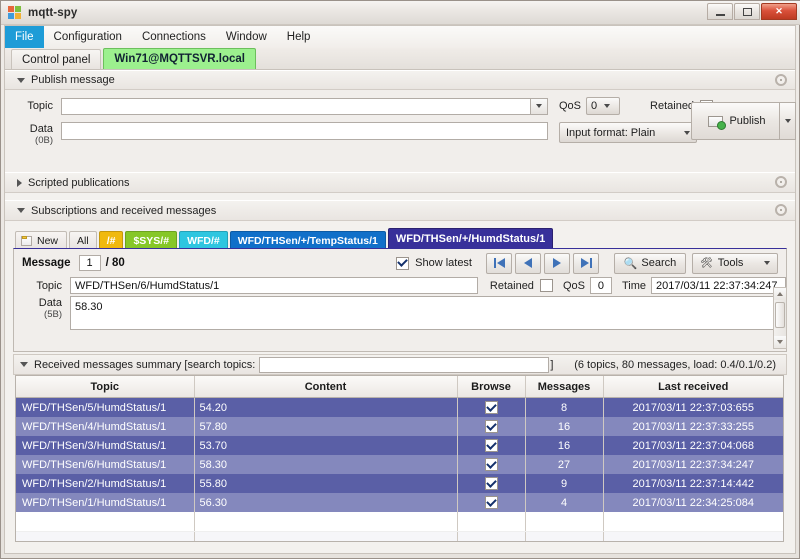 The width and height of the screenshot is (800, 559). What do you see at coordinates (693, 445) in the screenshot?
I see `cell-last-received: 2017/03/11 22:37:04:068` at bounding box center [693, 445].